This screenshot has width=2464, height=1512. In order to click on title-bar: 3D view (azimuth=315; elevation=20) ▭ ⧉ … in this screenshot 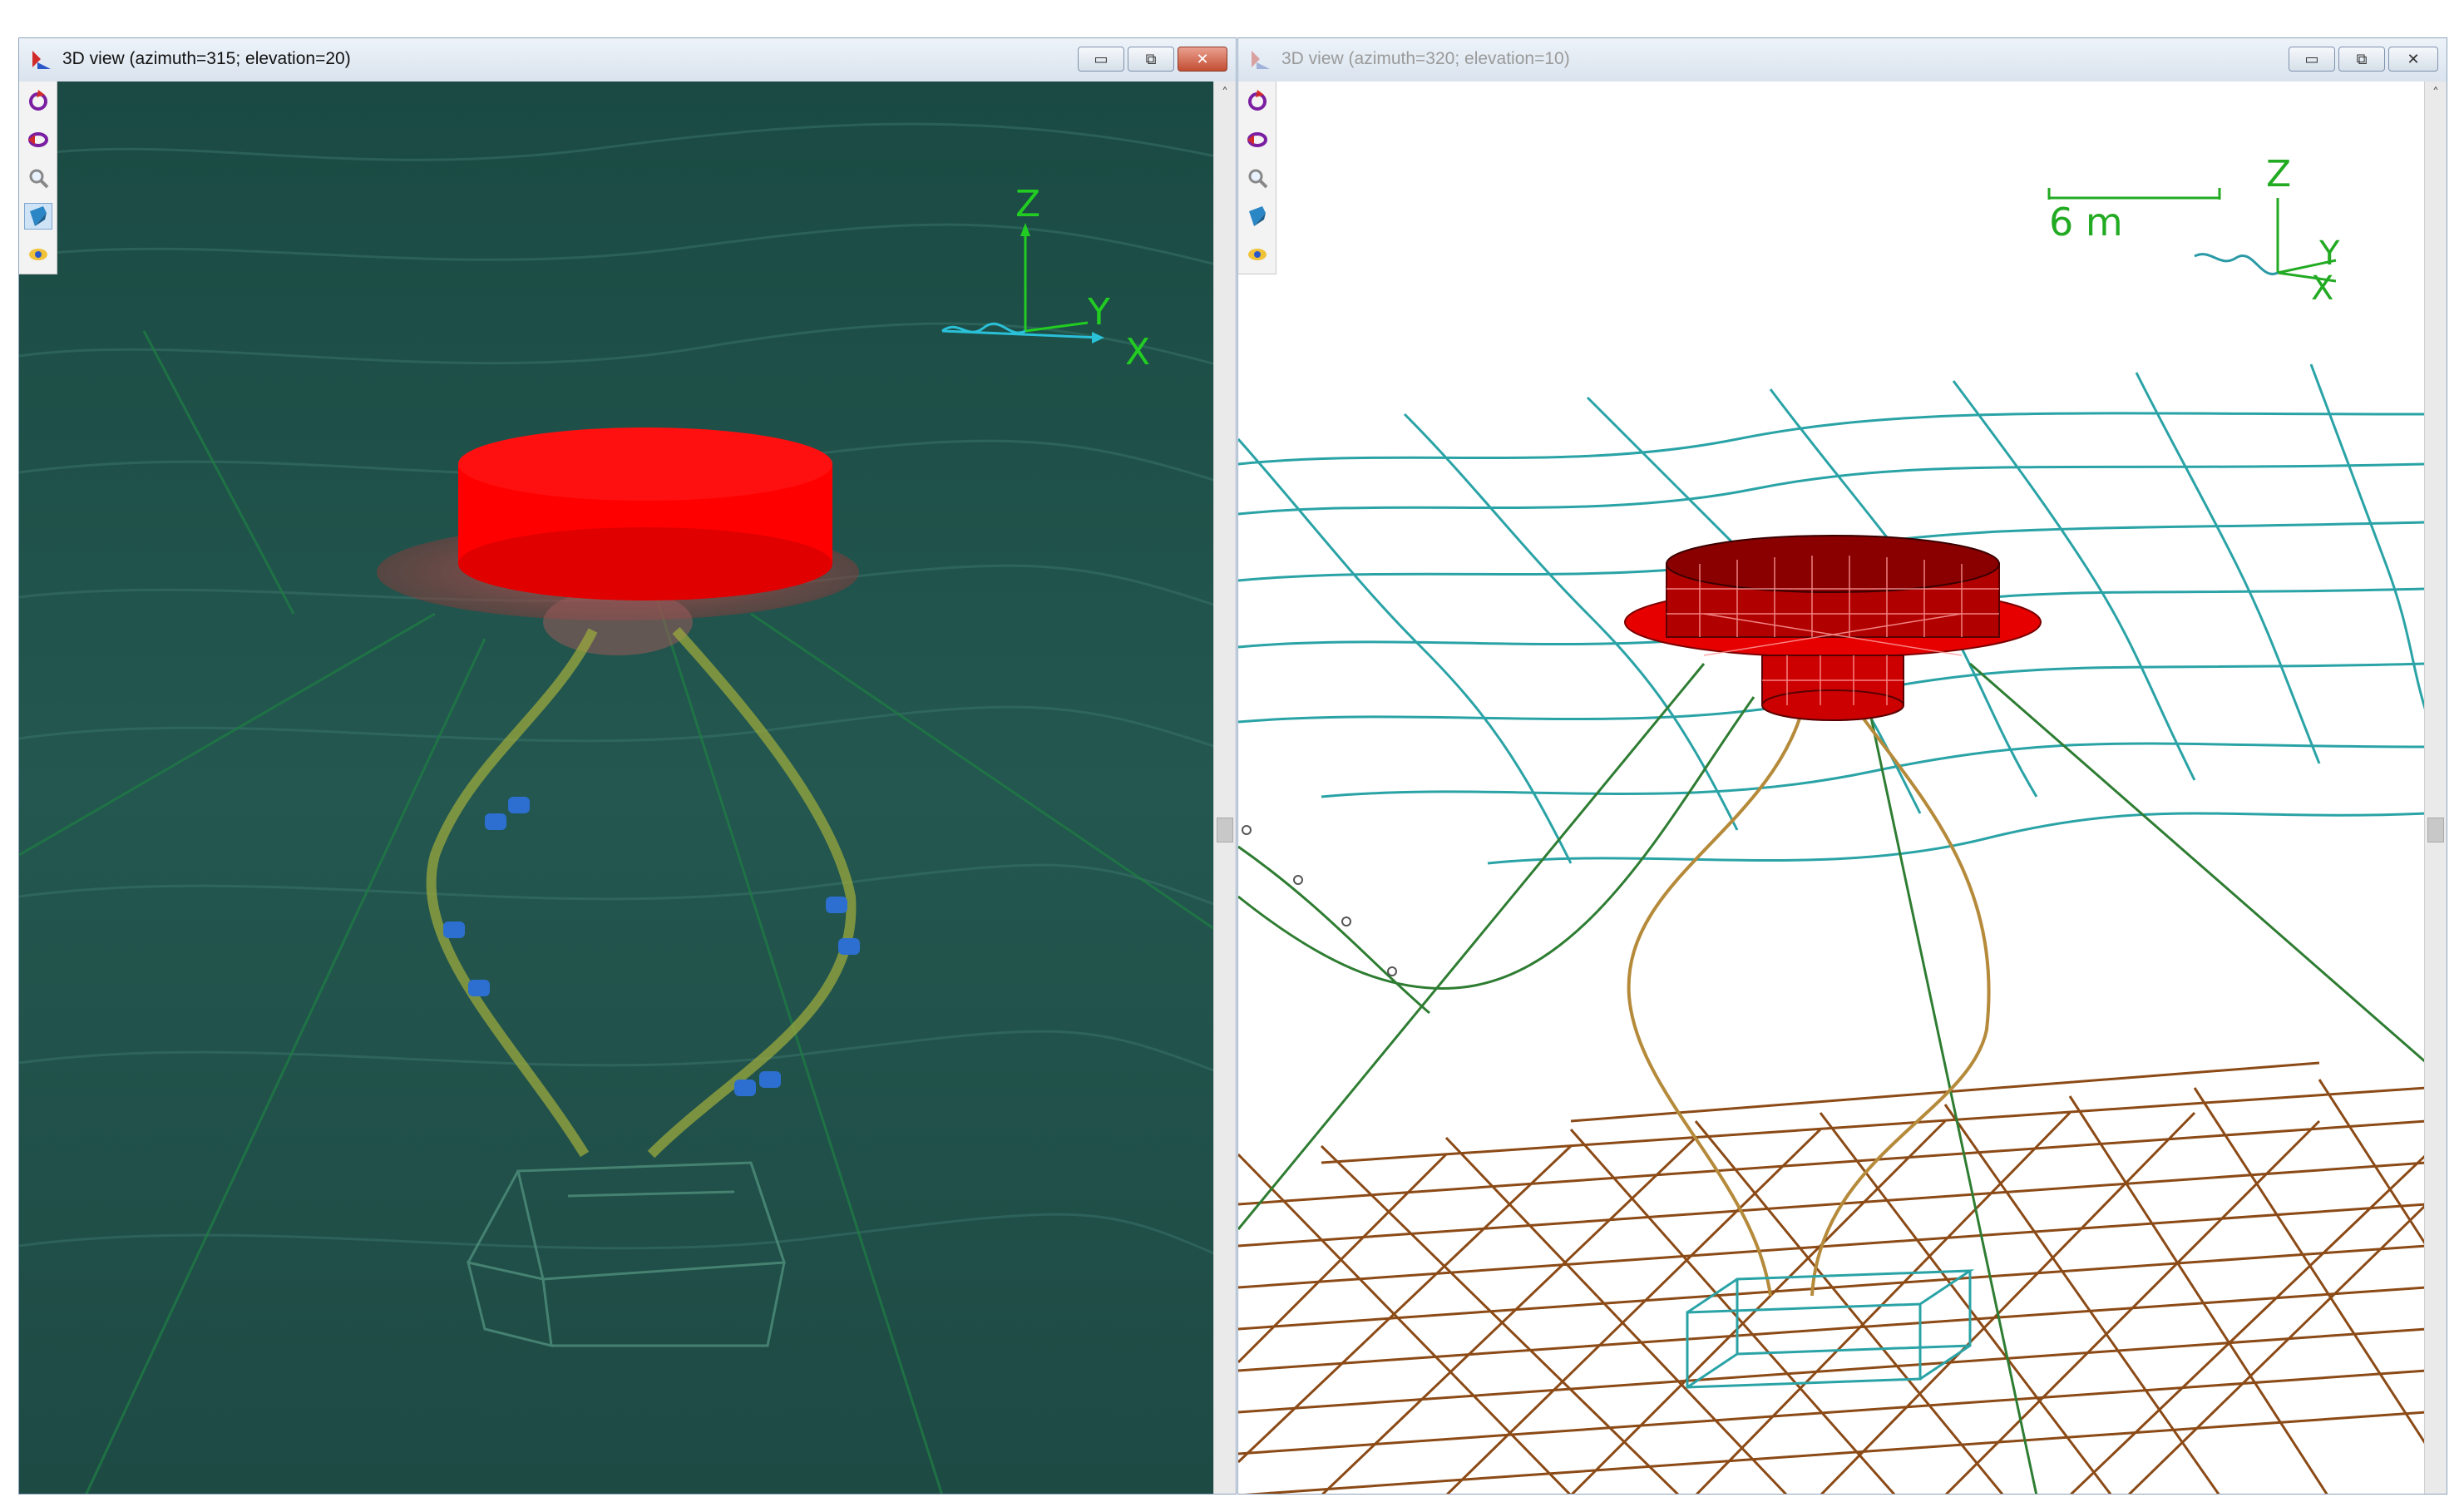, I will do `click(627, 60)`.